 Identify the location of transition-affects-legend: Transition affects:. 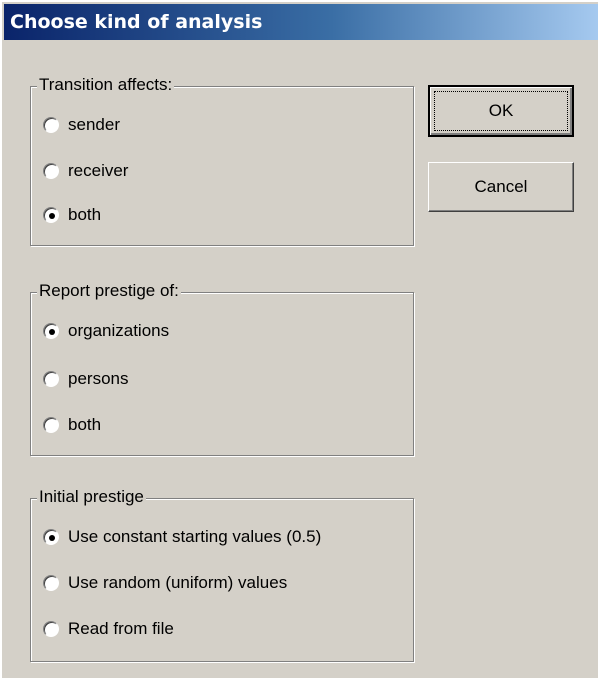
(106, 85).